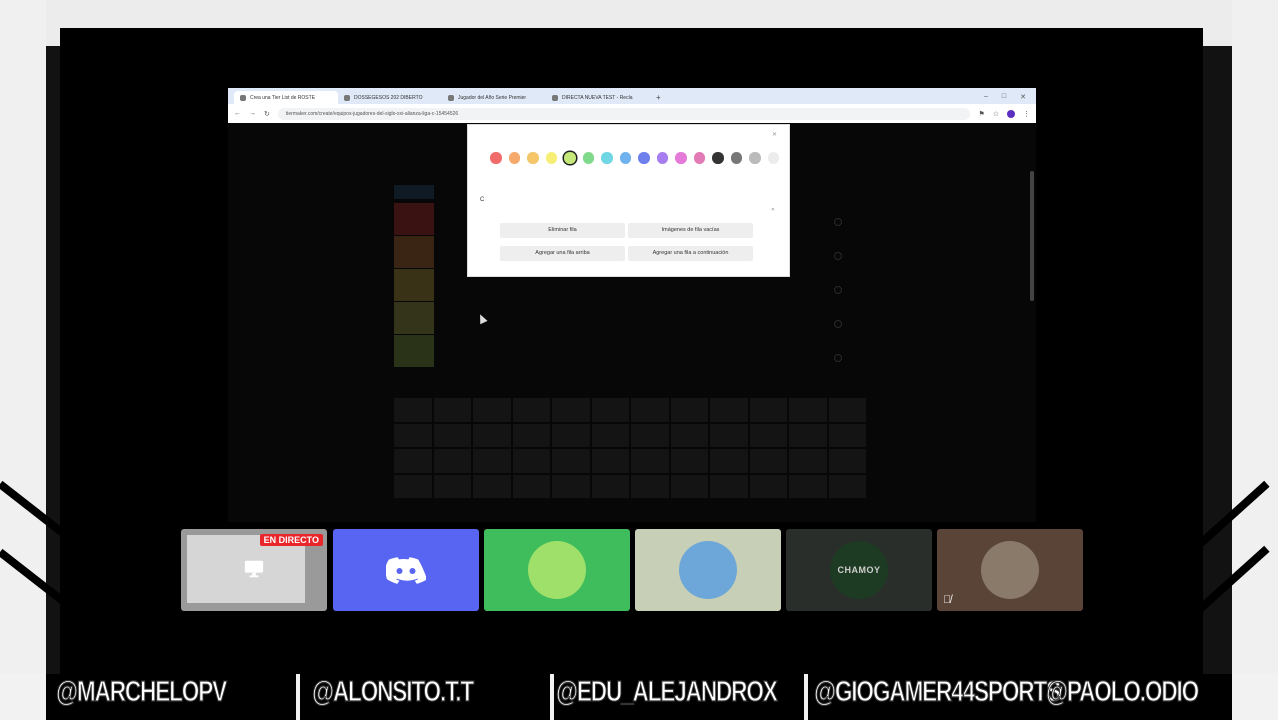 Image resolution: width=1278 pixels, height=720 pixels. What do you see at coordinates (1011, 113) in the screenshot?
I see `profile-avatar` at bounding box center [1011, 113].